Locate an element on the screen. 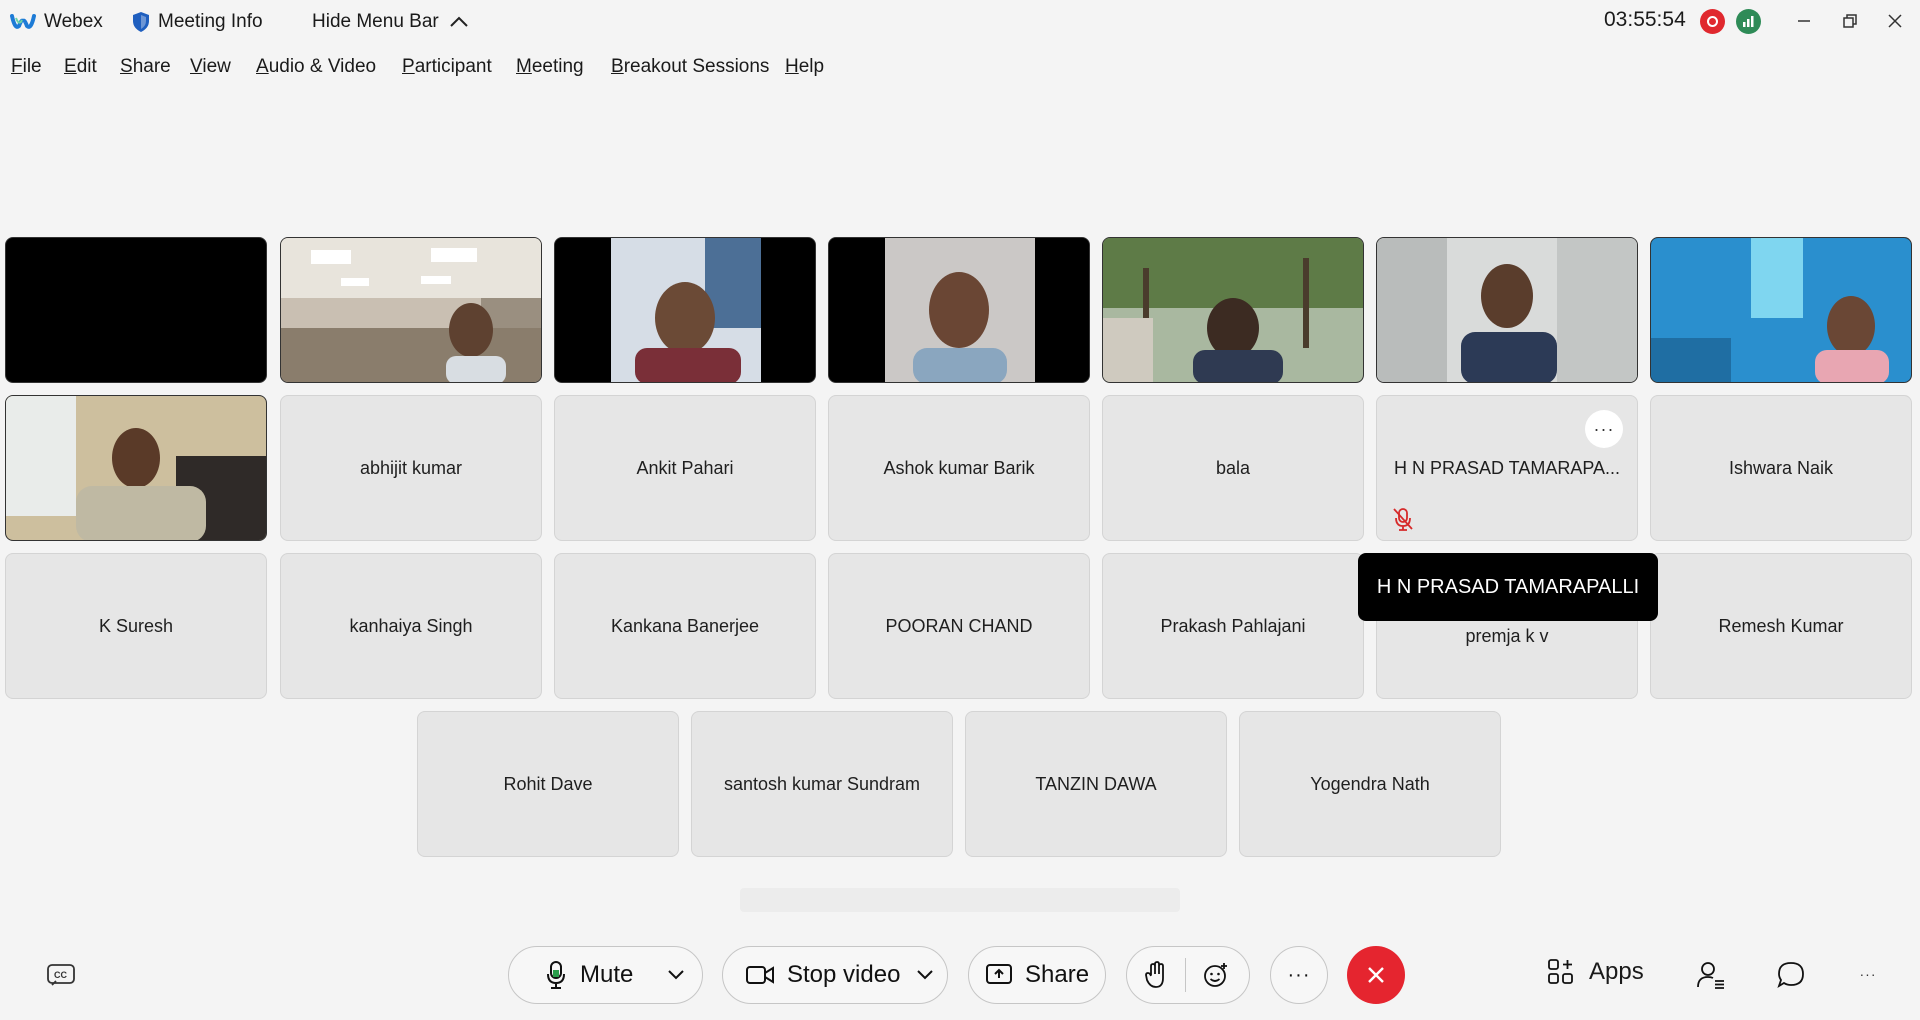  share-button: Share is located at coordinates (1037, 975).